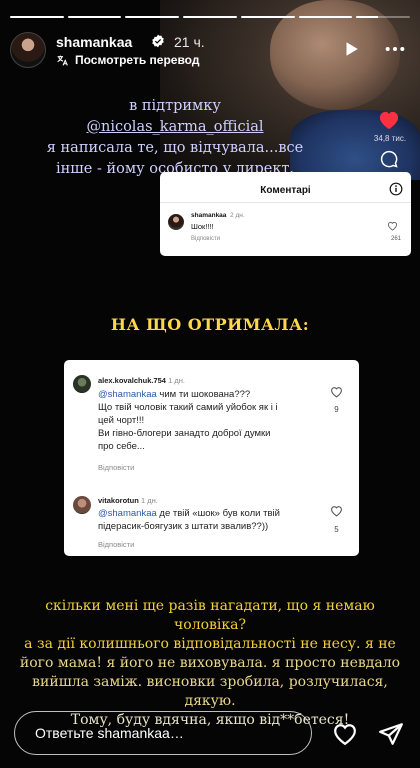  Describe the element at coordinates (285, 190) in the screenshot. I see `comments-title: Коментарі` at that location.